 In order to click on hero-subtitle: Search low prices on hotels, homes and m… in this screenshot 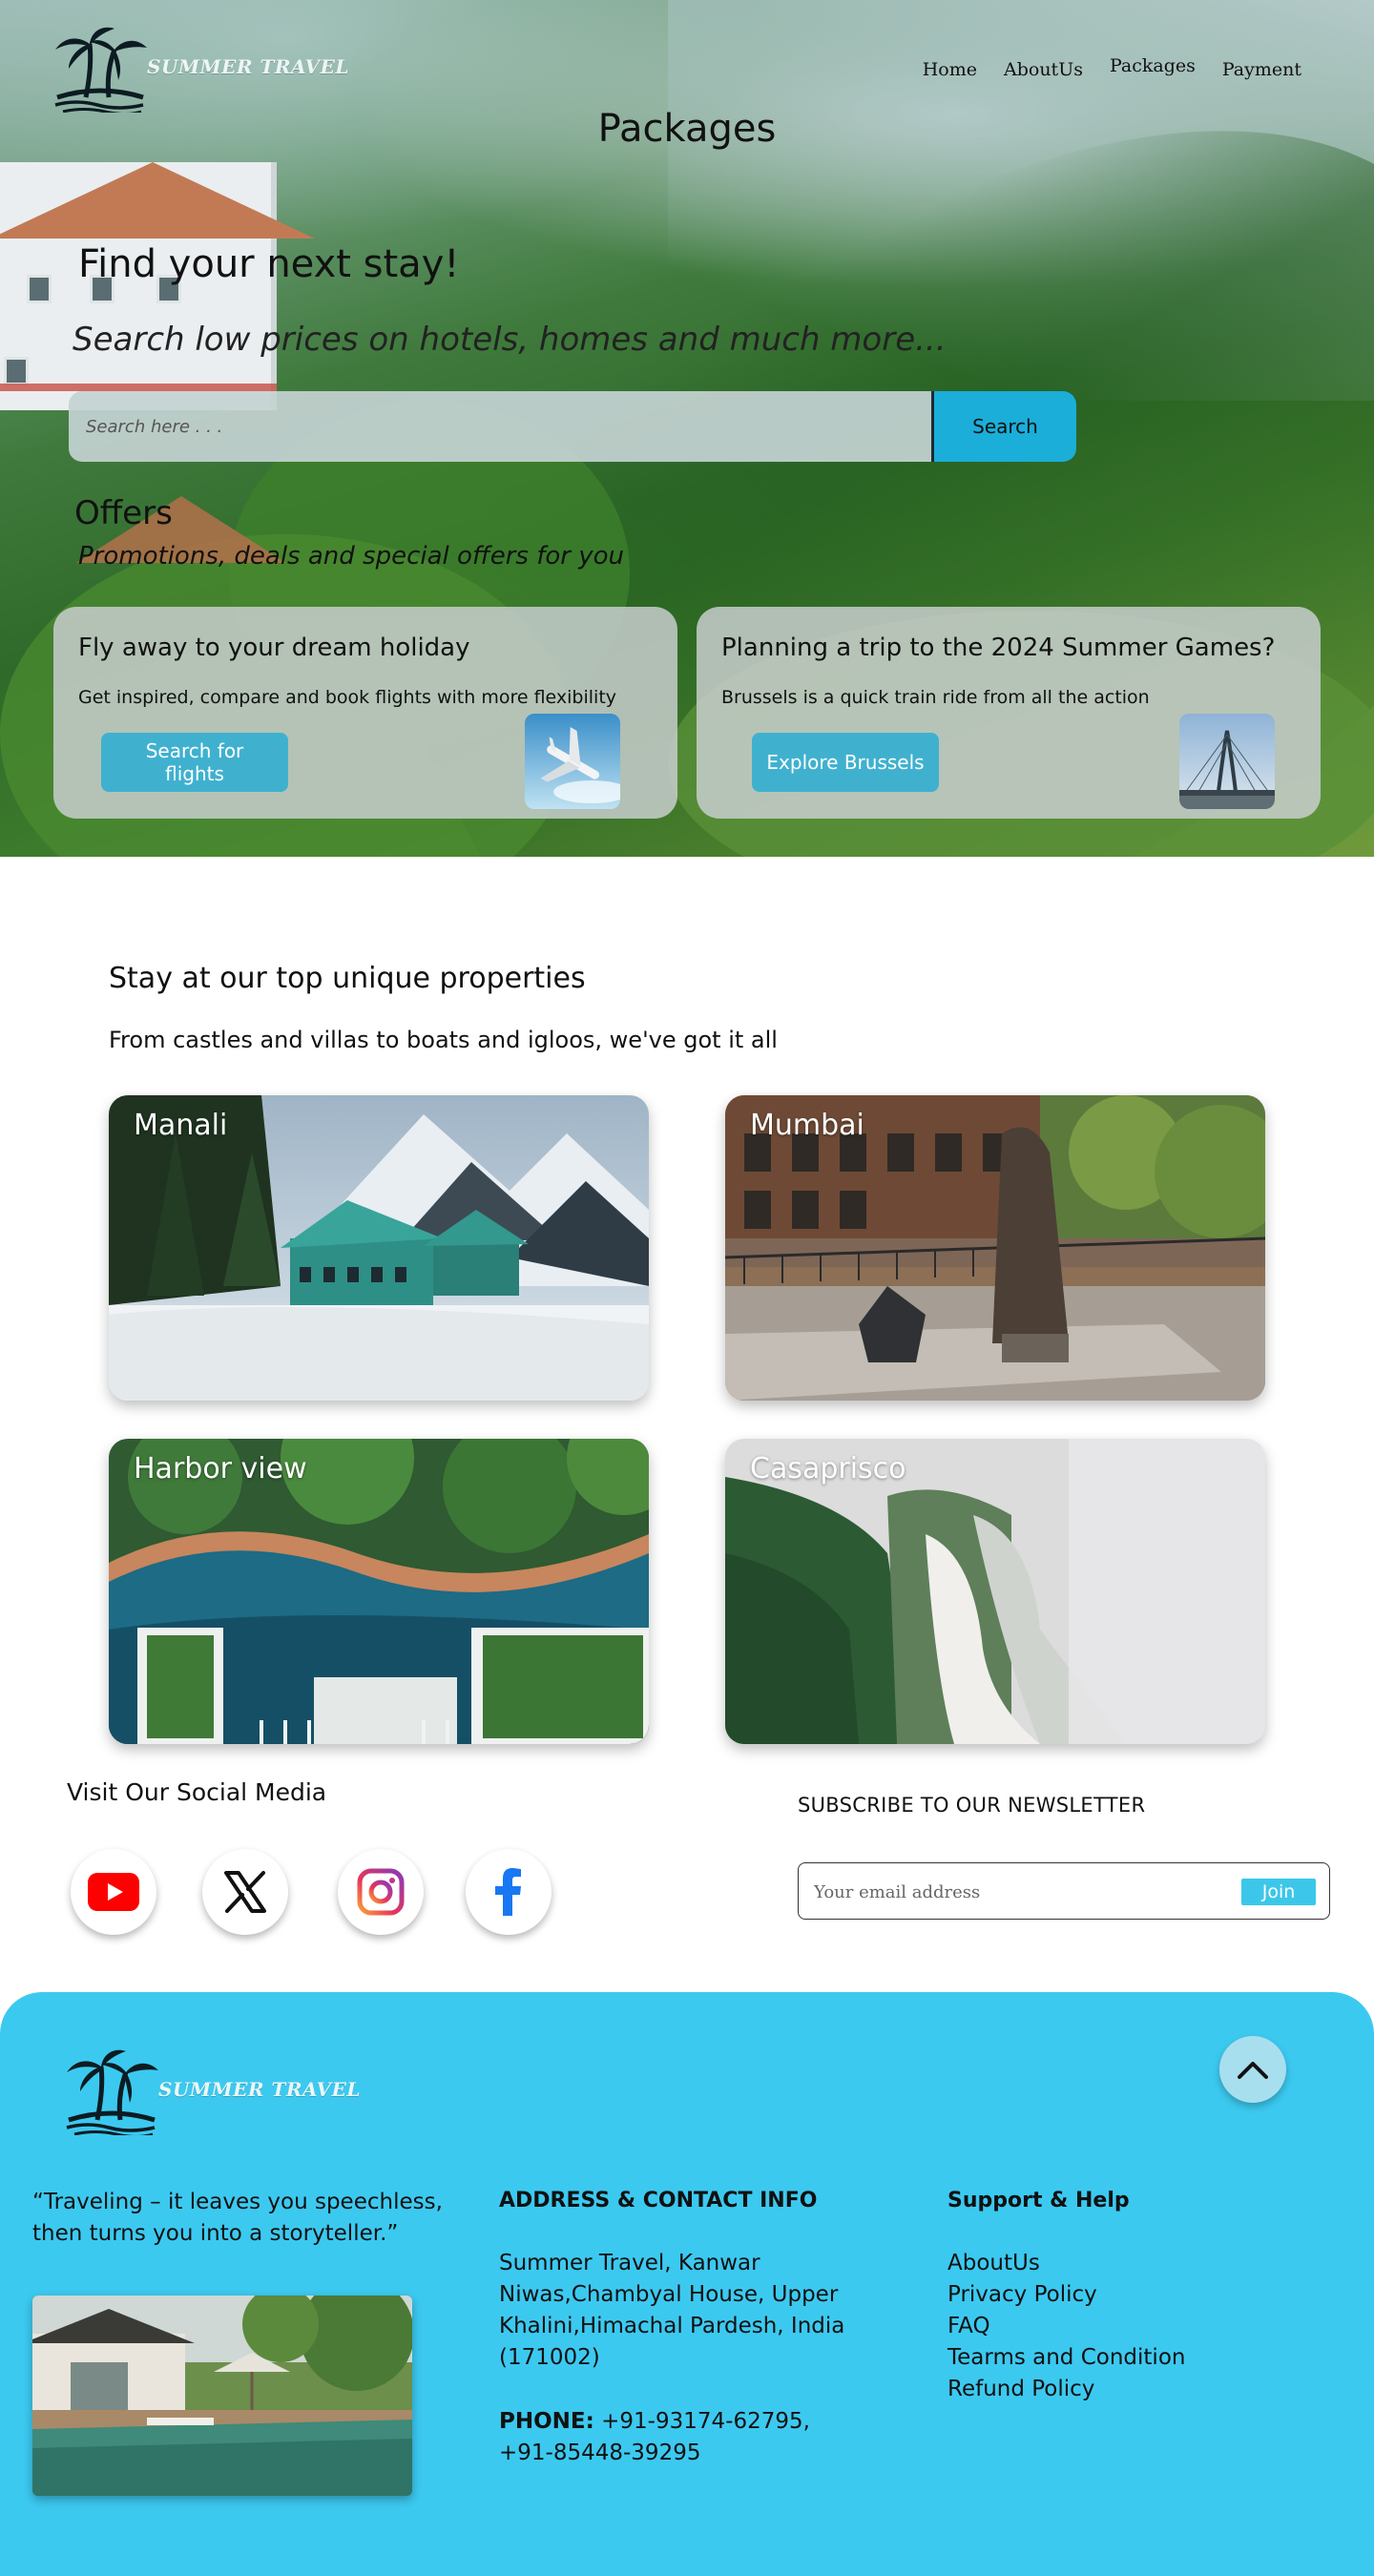, I will do `click(510, 340)`.